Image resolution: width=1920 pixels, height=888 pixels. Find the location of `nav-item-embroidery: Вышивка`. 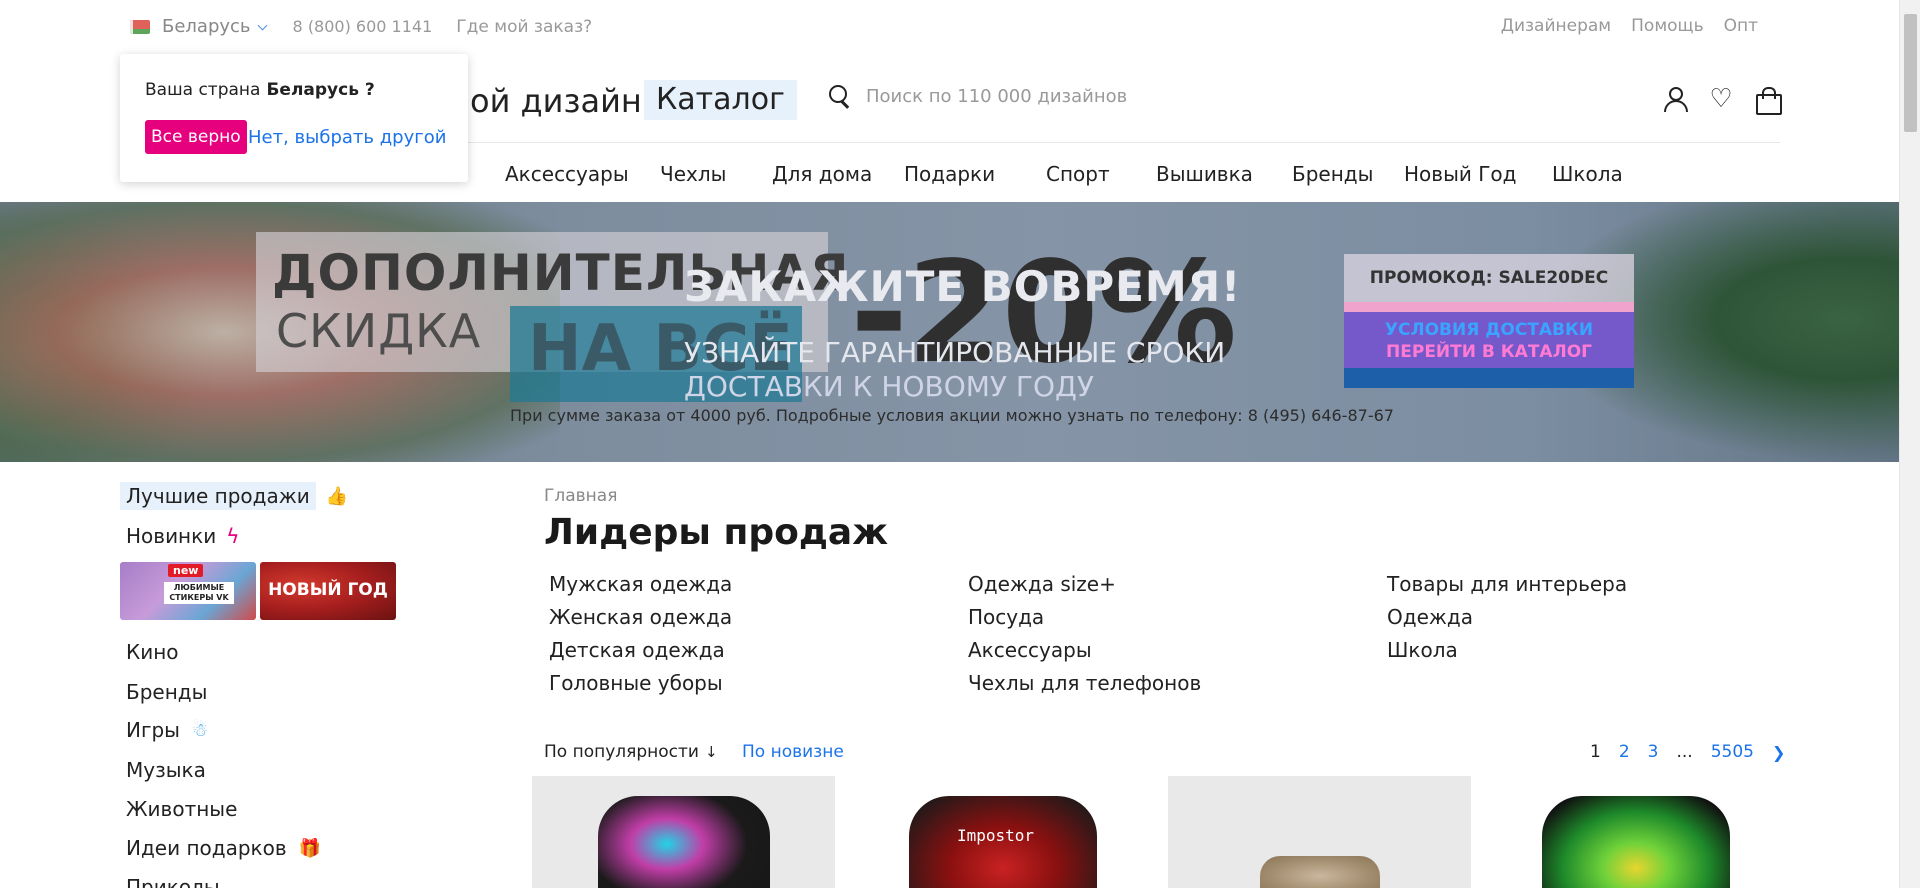

nav-item-embroidery: Вышивка is located at coordinates (1204, 174).